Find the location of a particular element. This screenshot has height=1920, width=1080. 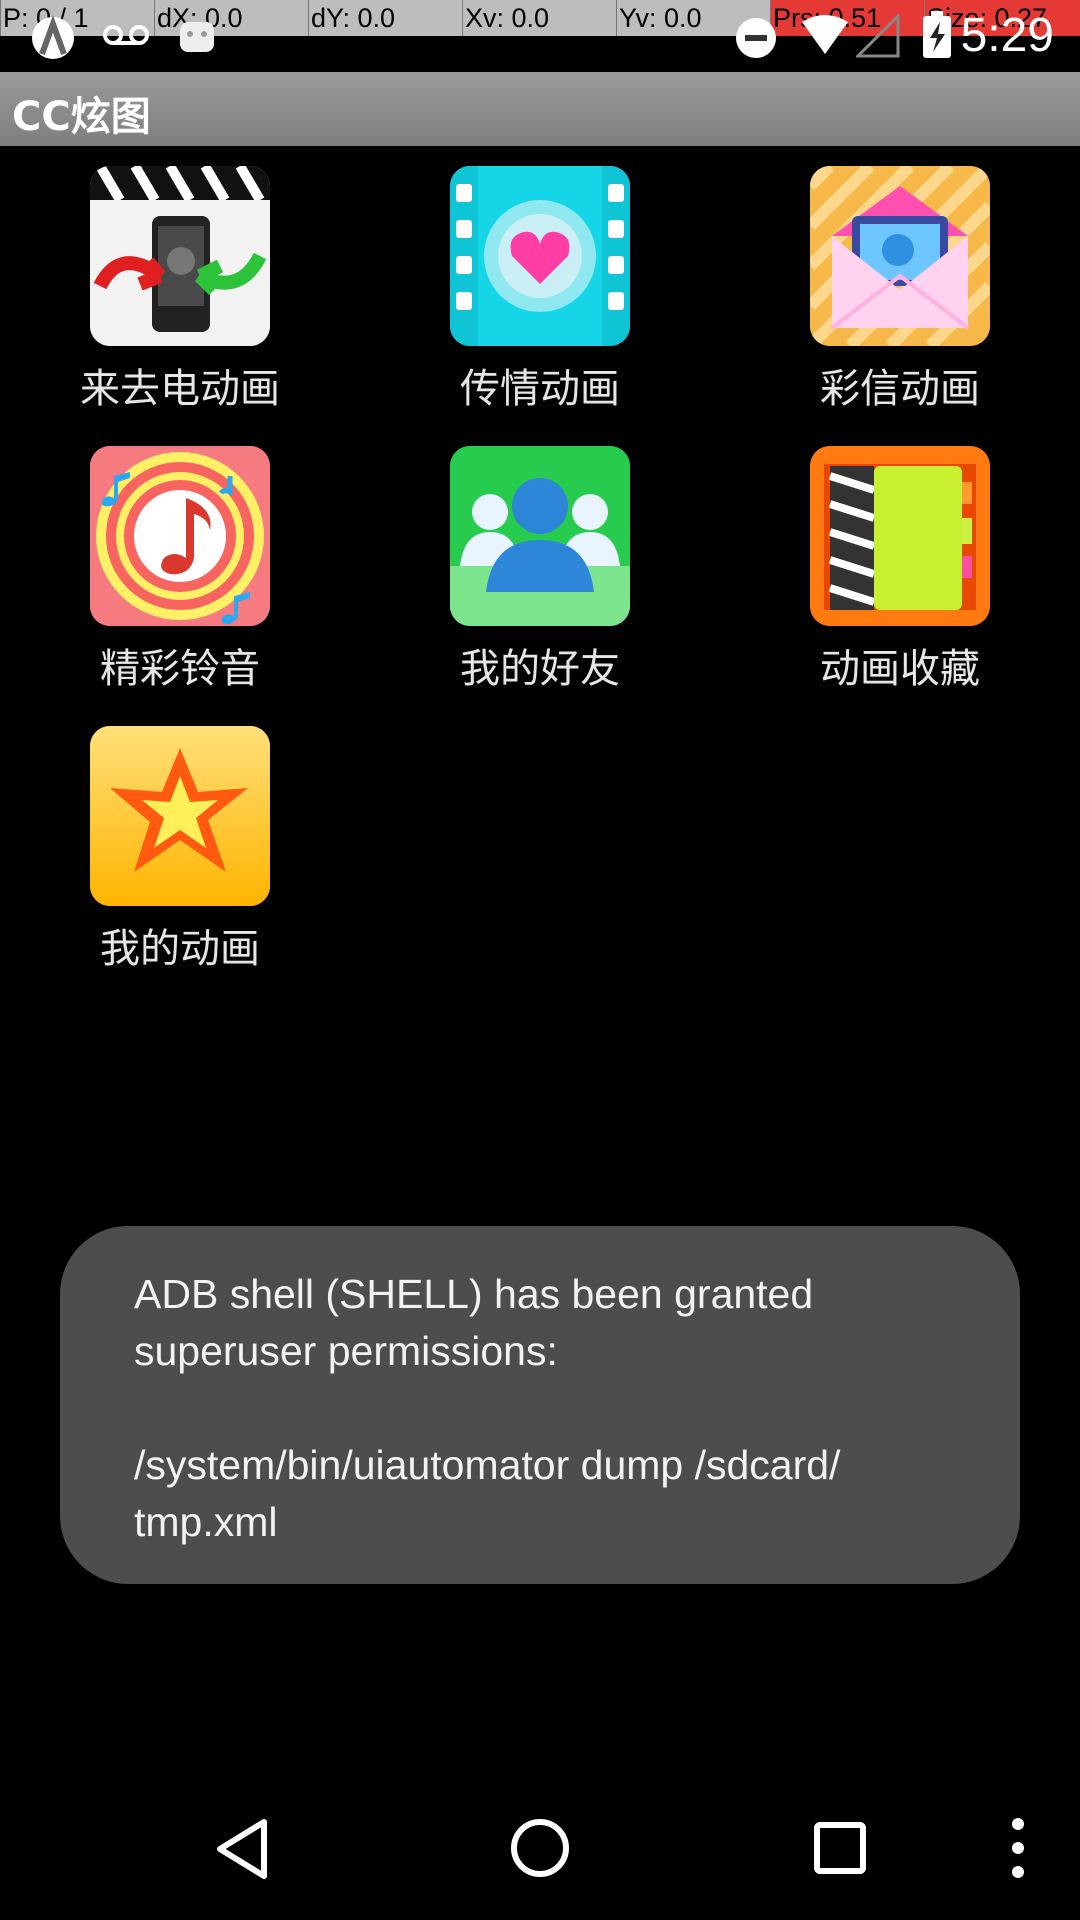

grid-item-label: 动画收藏 is located at coordinates (900, 669).